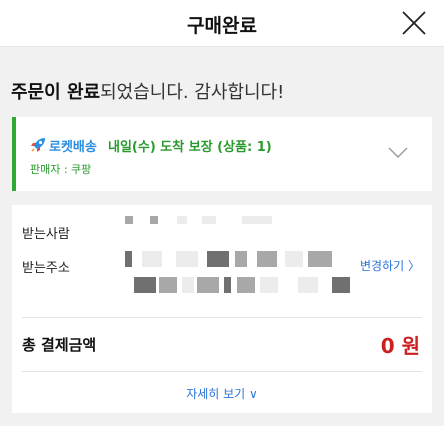 This screenshot has width=444, height=426. I want to click on page-title: 구매완료, so click(222, 26).